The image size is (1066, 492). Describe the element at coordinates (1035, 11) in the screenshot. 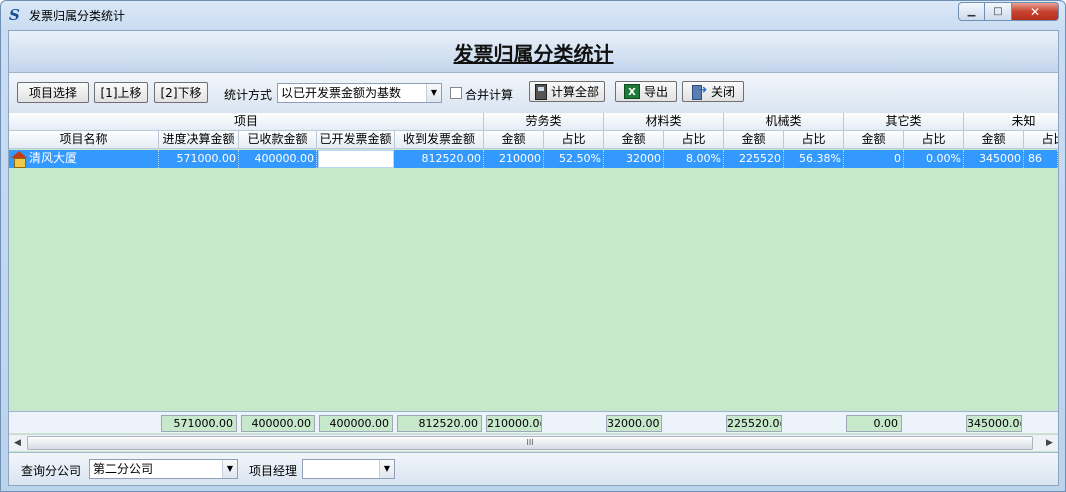

I see `close-window-button: ✕` at that location.